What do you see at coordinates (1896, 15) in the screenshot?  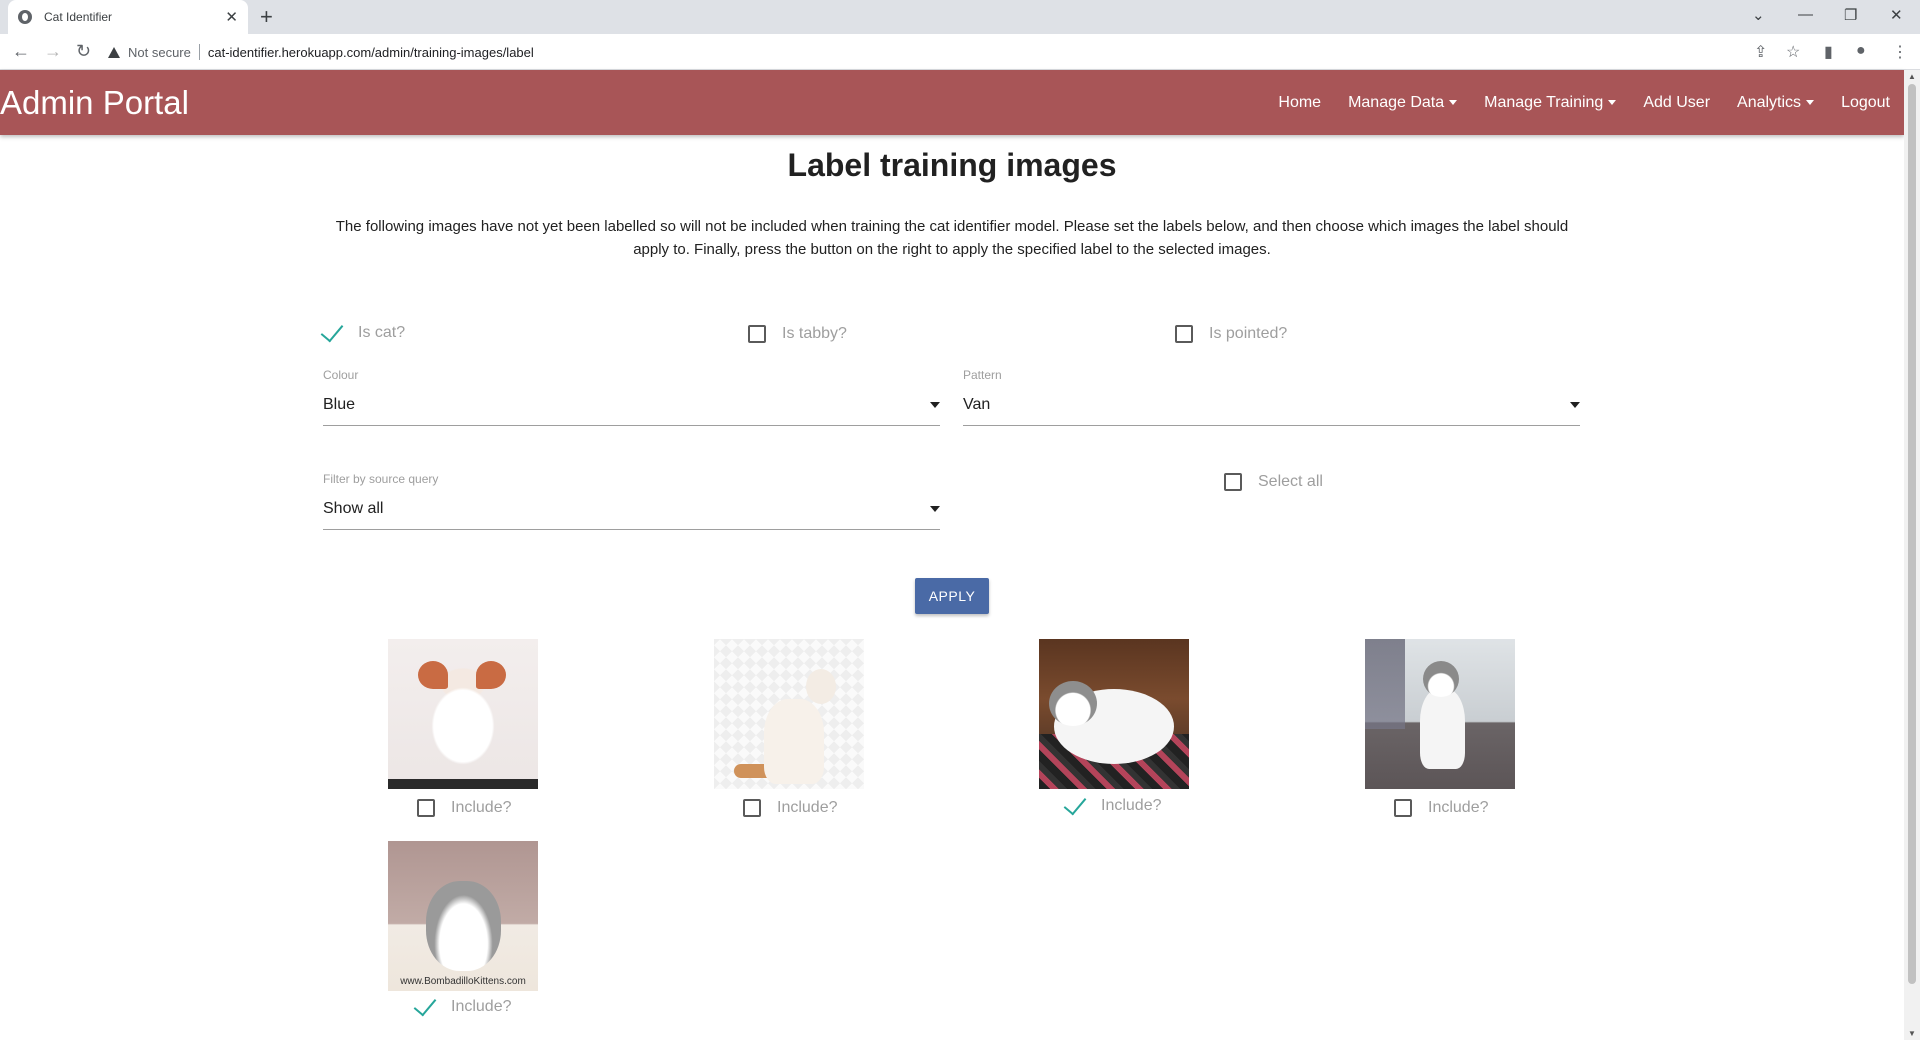 I see `close-window-icon: ✕` at bounding box center [1896, 15].